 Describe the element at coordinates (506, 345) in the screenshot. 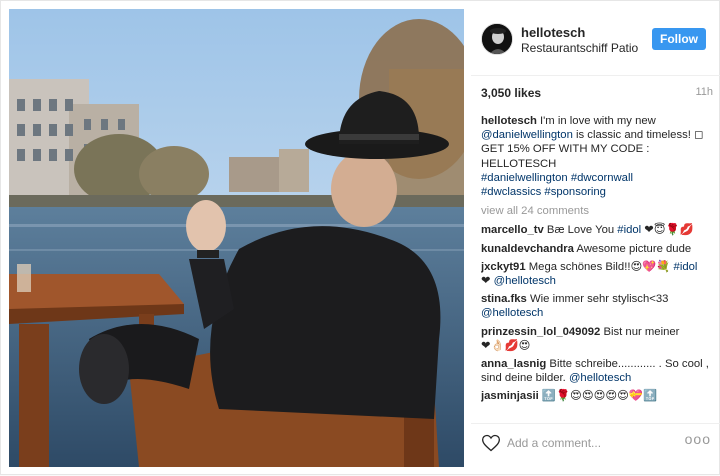

I see `comment-emoji: ❤👌🏻💋😍` at that location.